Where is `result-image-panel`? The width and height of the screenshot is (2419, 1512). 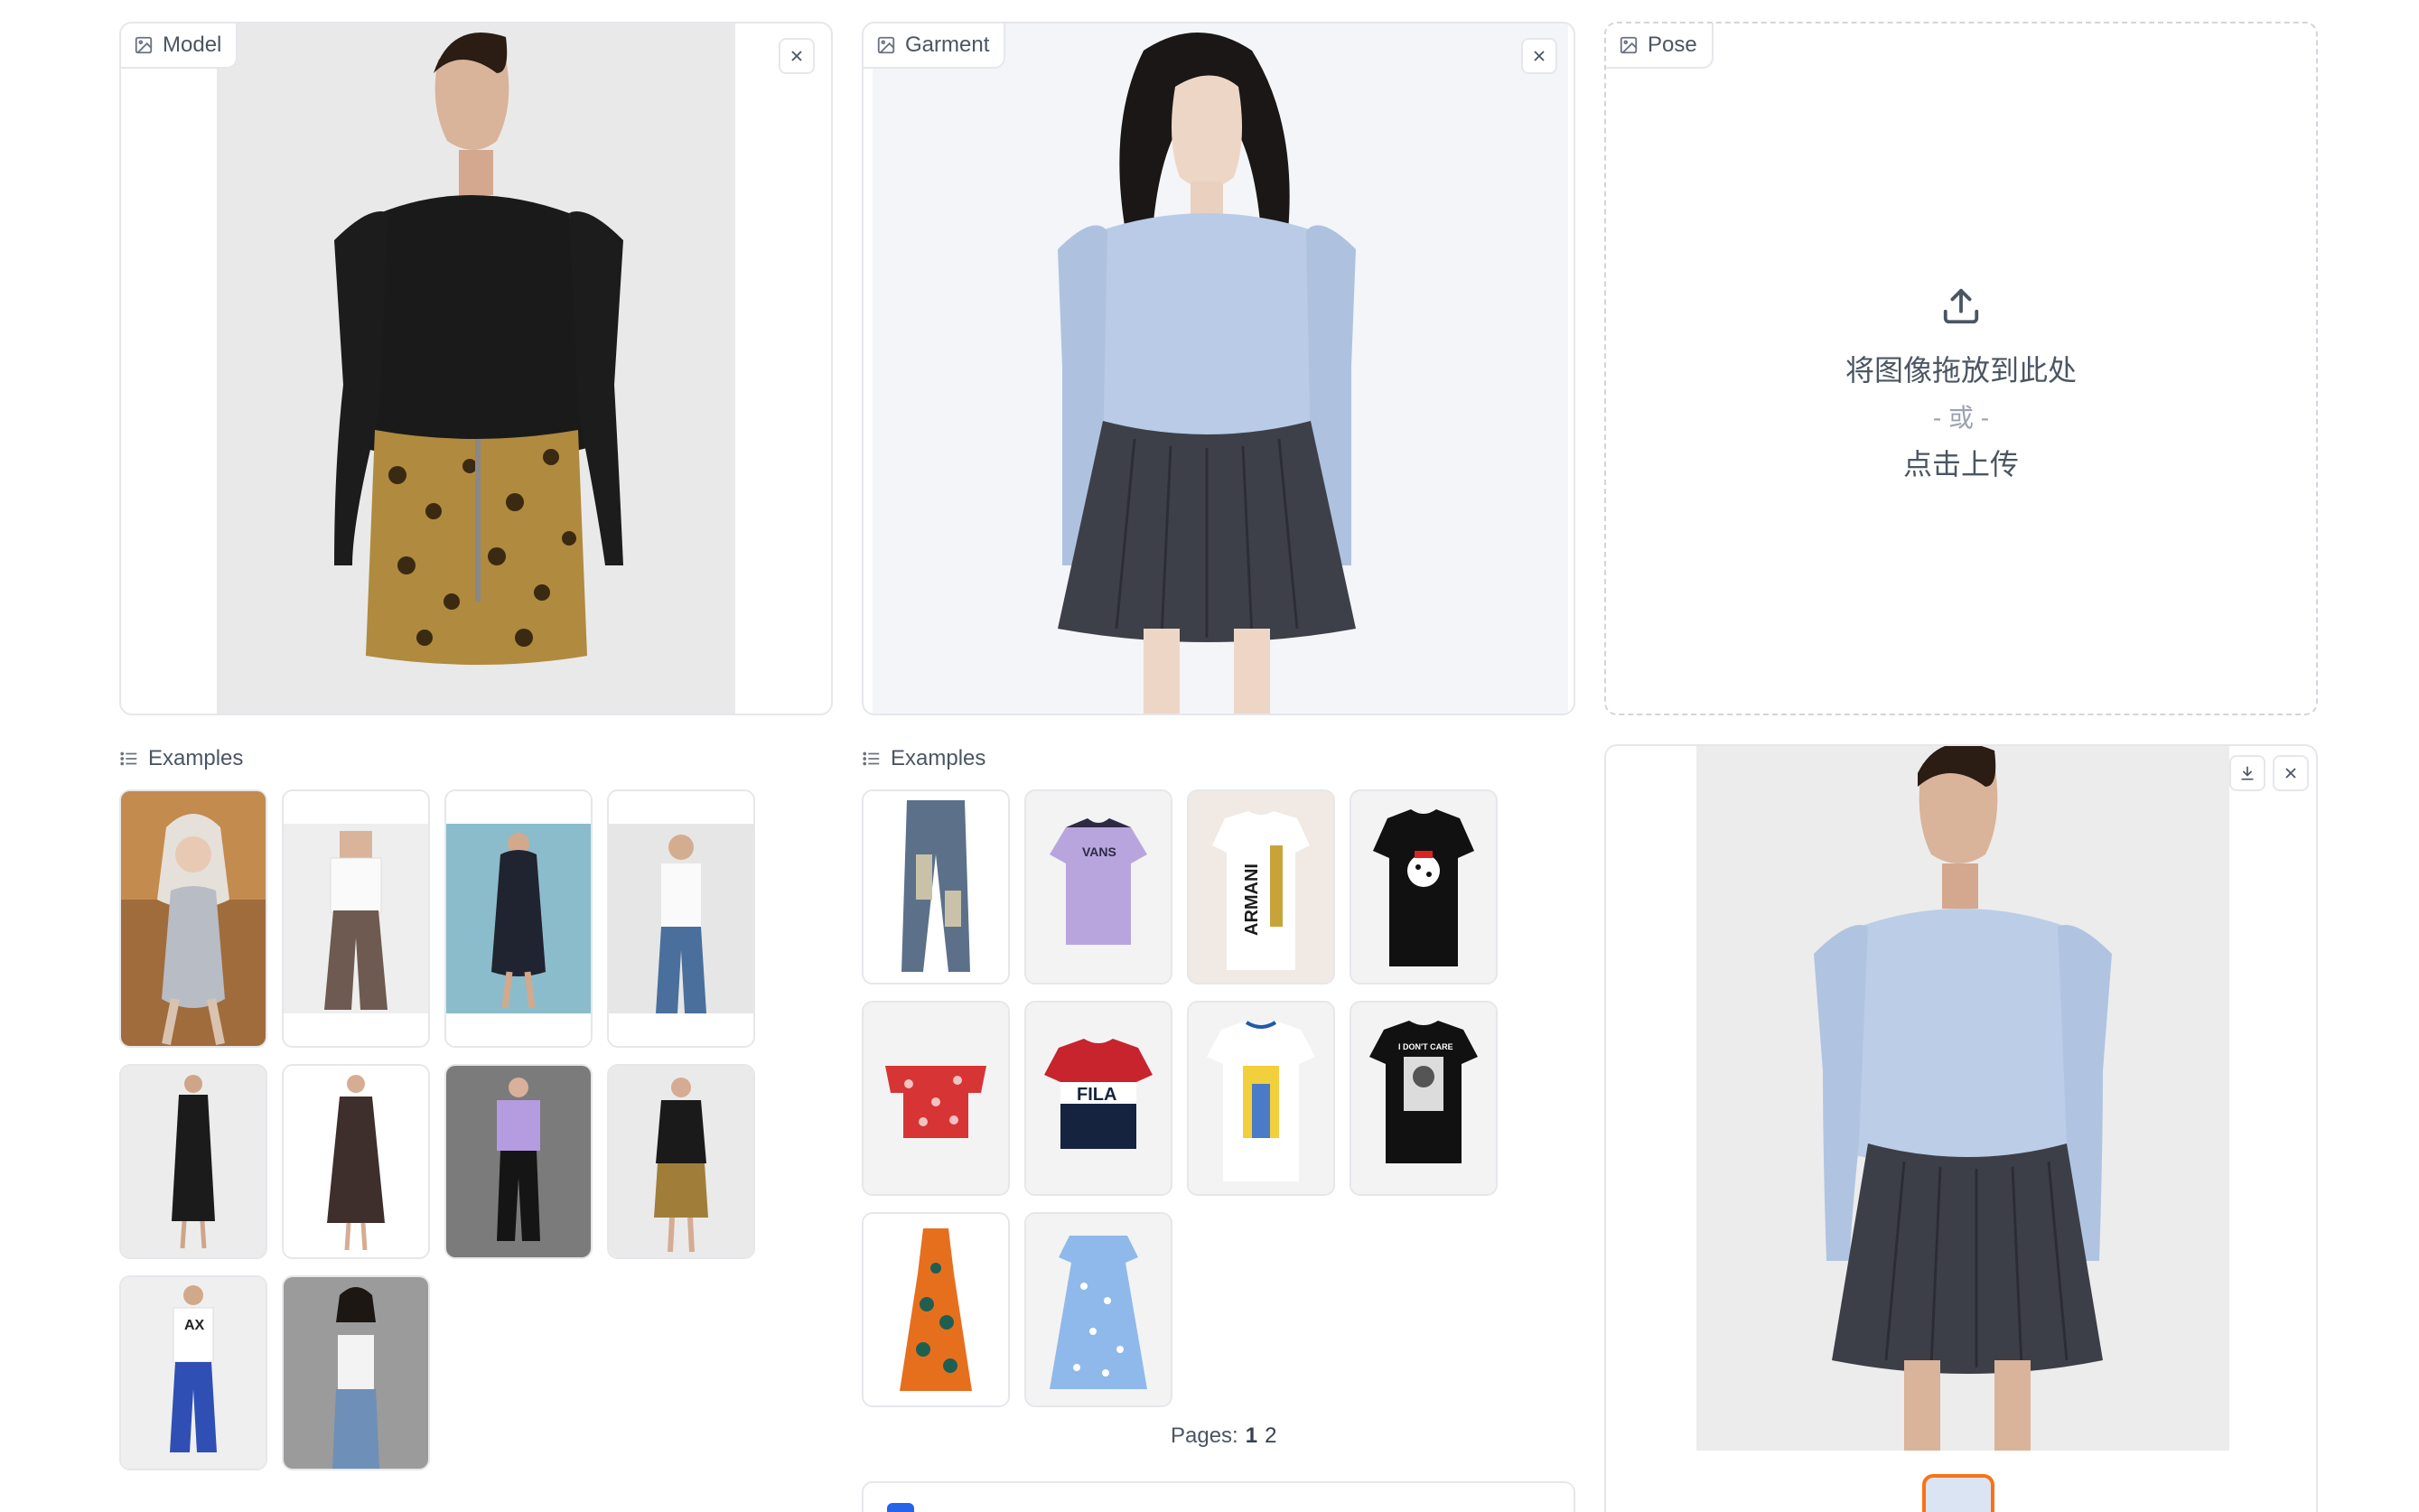
result-image-panel is located at coordinates (1961, 1128).